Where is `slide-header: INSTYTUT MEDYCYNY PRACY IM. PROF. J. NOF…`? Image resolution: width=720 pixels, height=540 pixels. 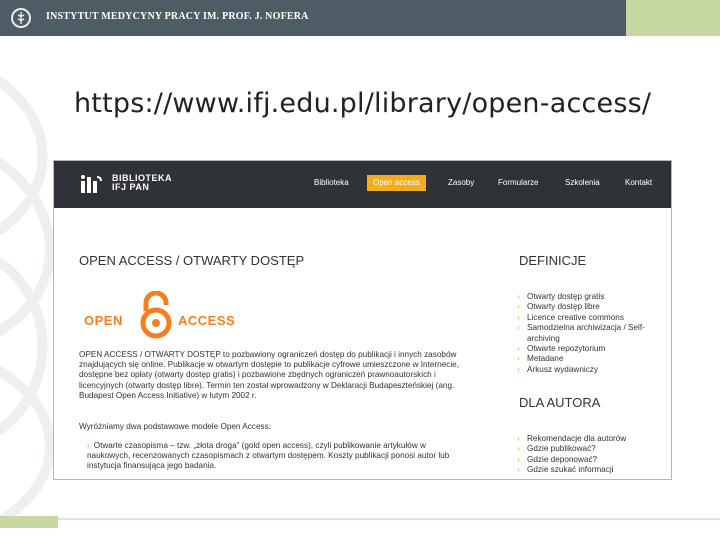 slide-header: INSTYTUT MEDYCYNY PRACY IM. PROF. J. NOF… is located at coordinates (360, 18).